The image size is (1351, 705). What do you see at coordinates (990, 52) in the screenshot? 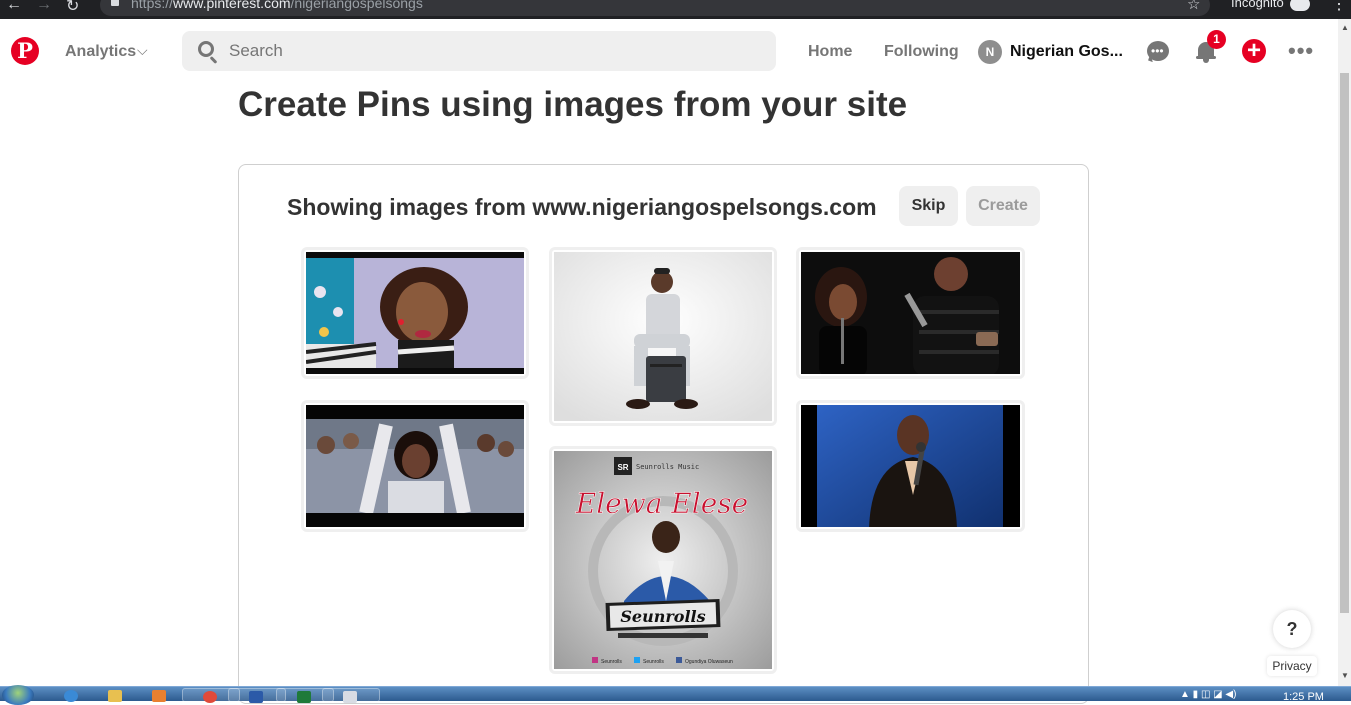
I see `avatar: N` at bounding box center [990, 52].